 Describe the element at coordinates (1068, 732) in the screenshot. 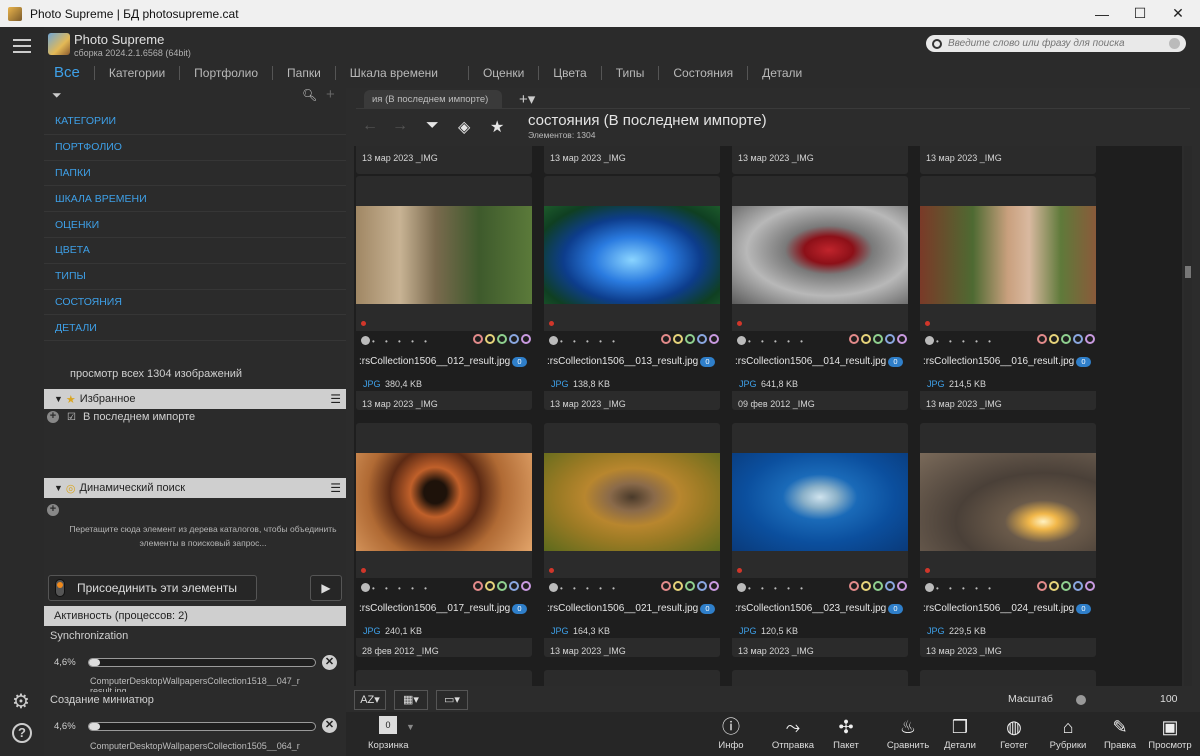

I see `rubrics-button: ⌂ Рубрики` at that location.